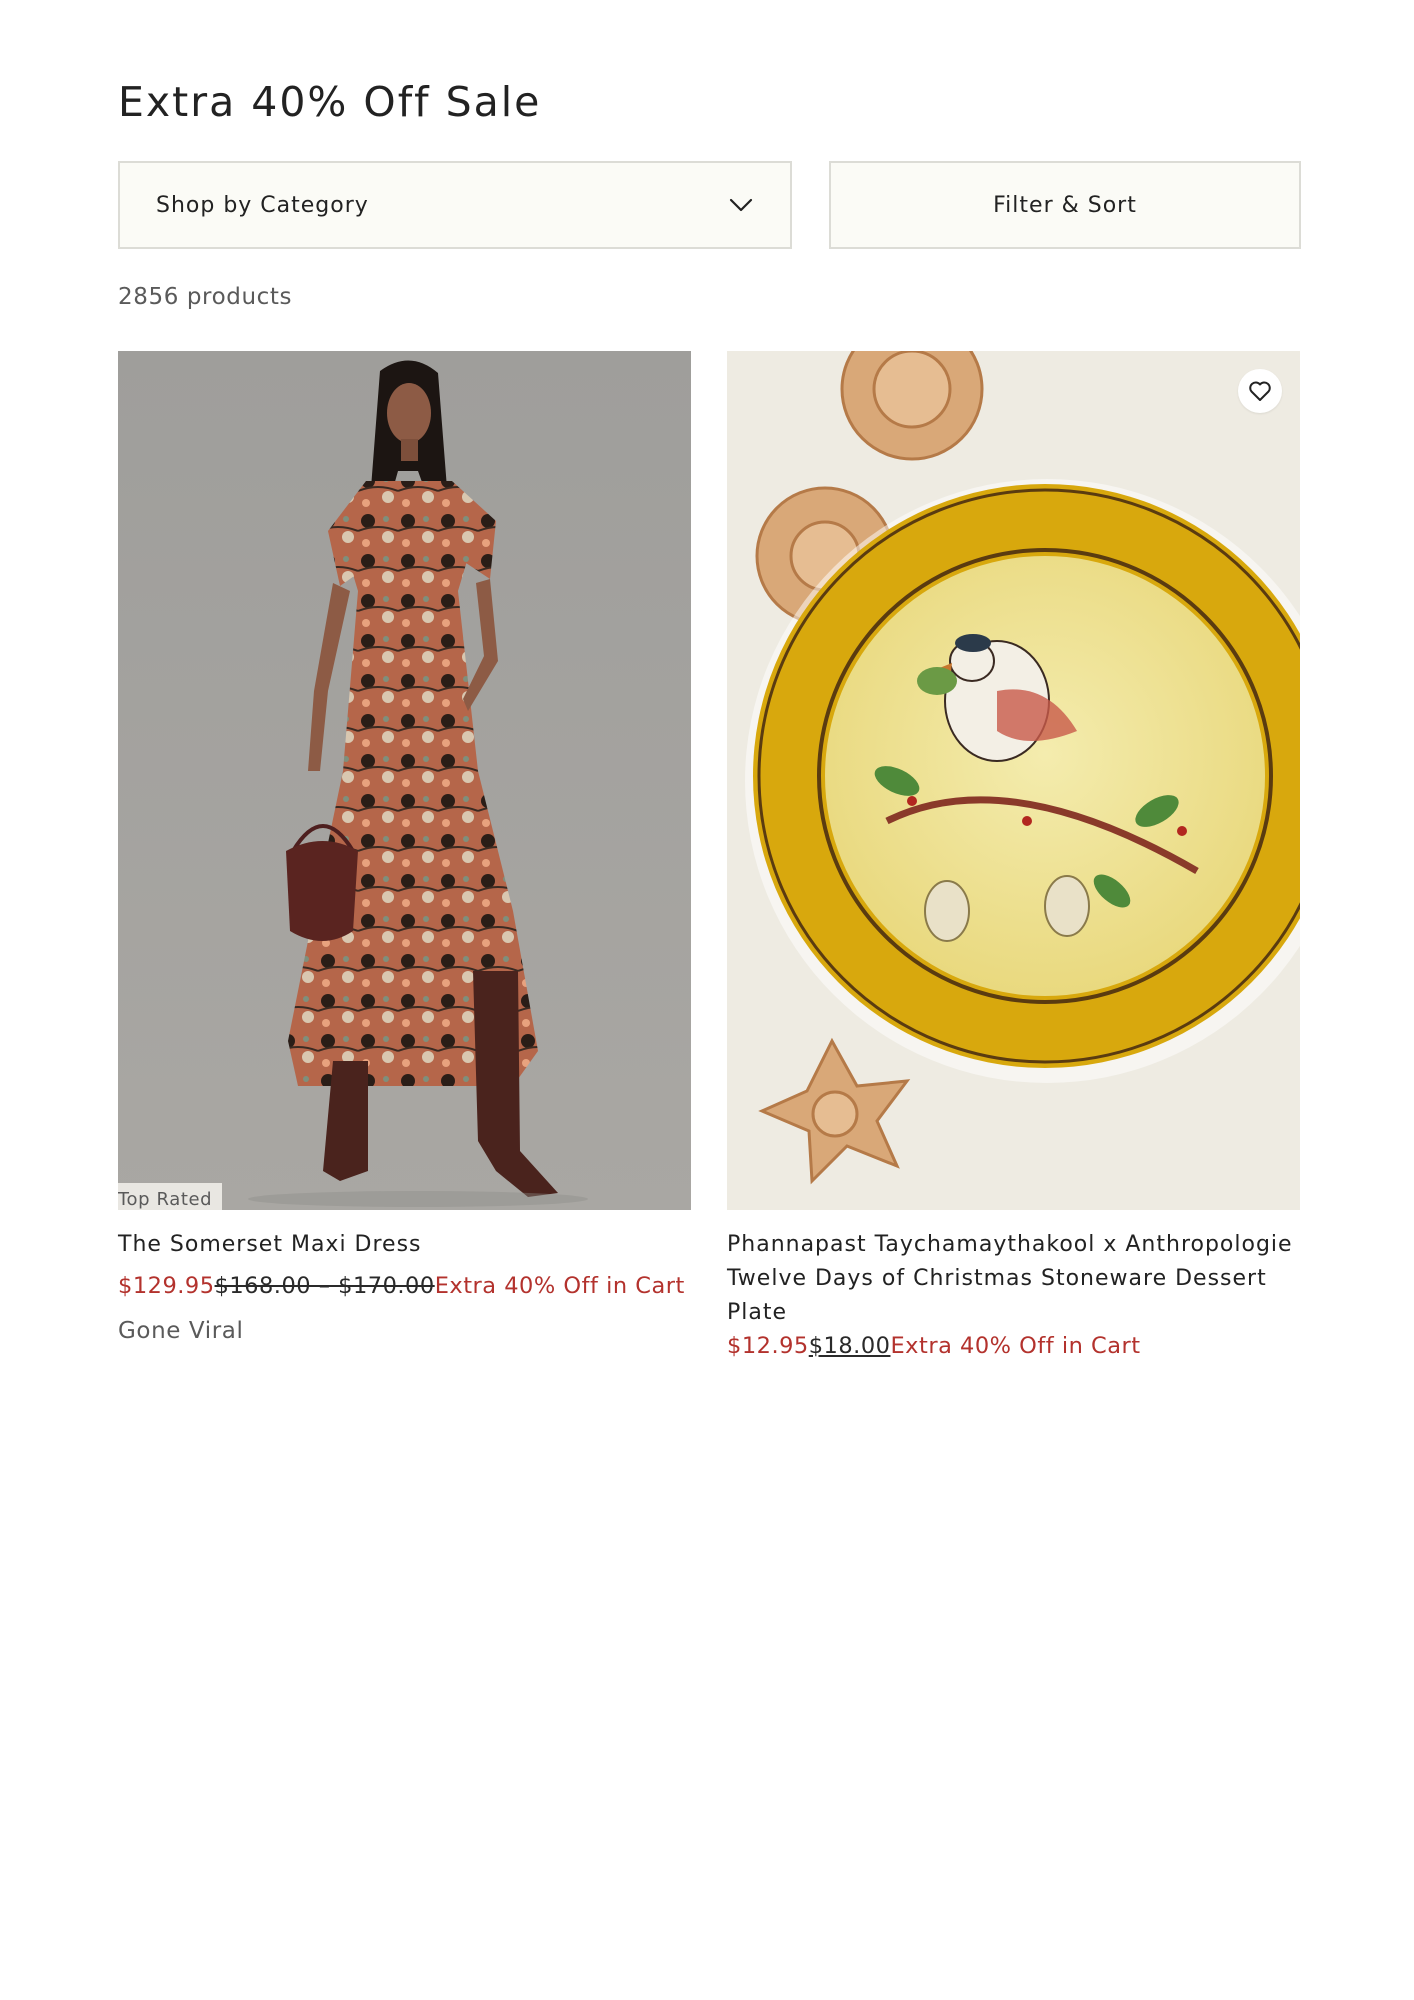  Describe the element at coordinates (170, 1196) in the screenshot. I see `top-rated-badge: Top Rated` at that location.